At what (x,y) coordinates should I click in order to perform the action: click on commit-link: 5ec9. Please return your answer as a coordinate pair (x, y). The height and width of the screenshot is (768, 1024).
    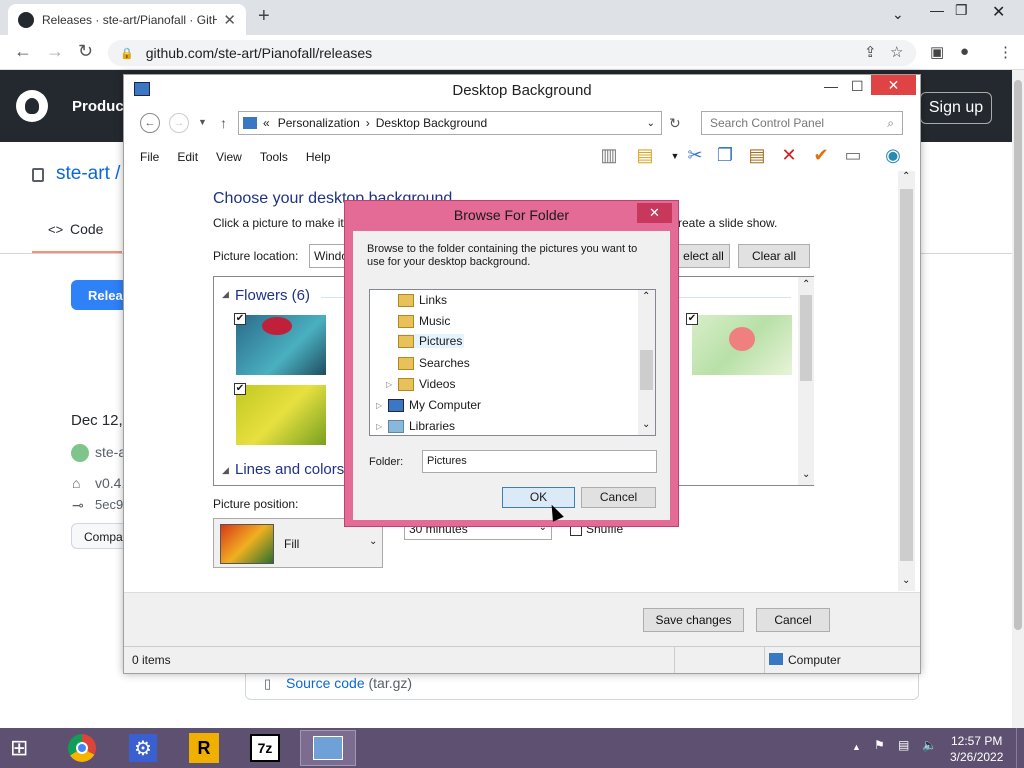
    Looking at the image, I should click on (109, 504).